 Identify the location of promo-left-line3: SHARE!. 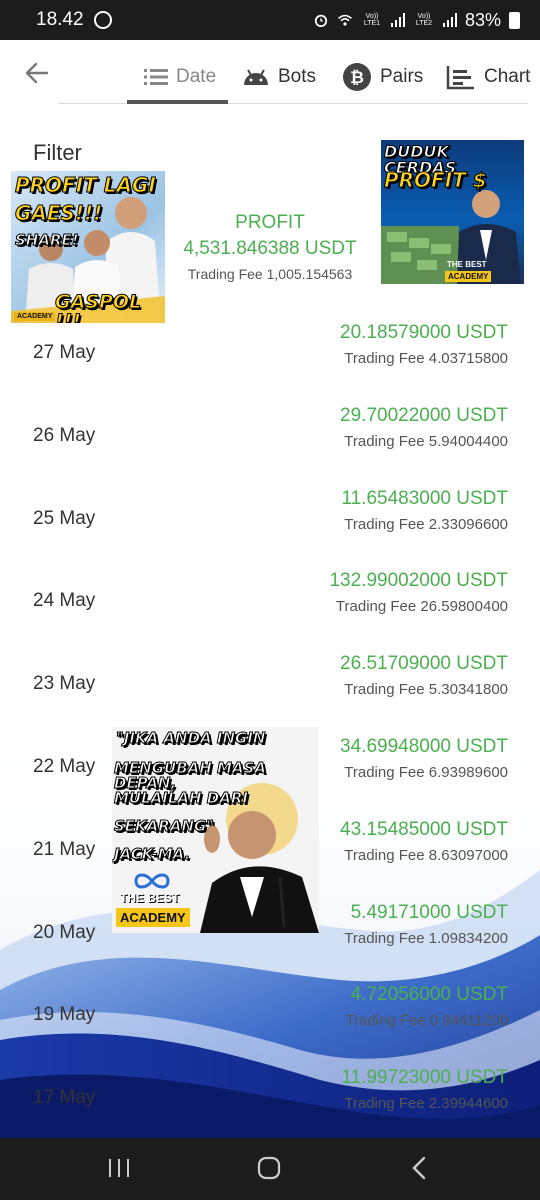
(47, 240).